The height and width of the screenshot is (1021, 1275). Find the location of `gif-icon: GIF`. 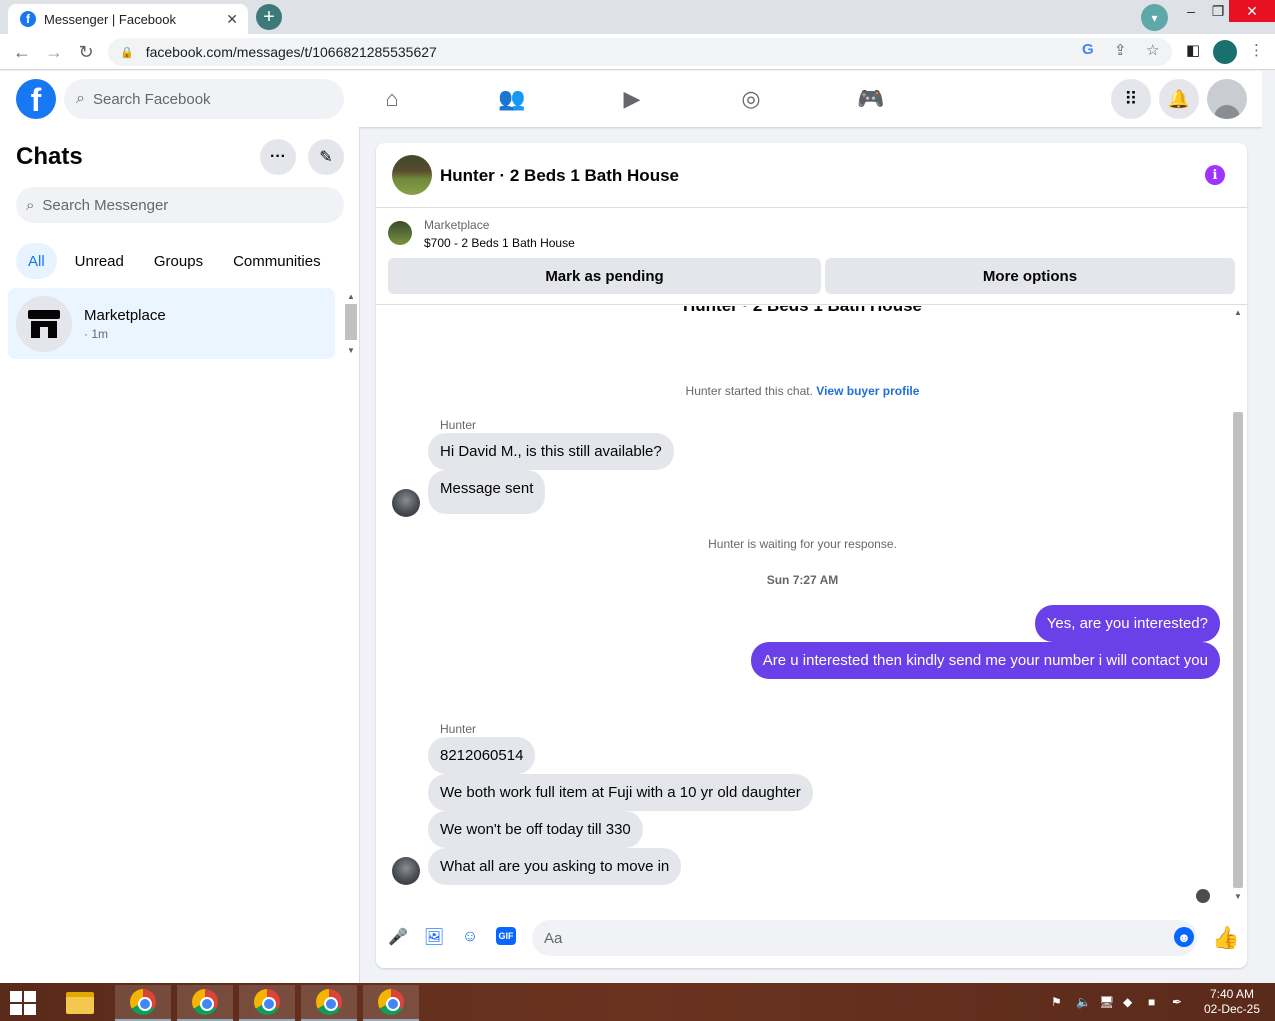

gif-icon: GIF is located at coordinates (506, 936).